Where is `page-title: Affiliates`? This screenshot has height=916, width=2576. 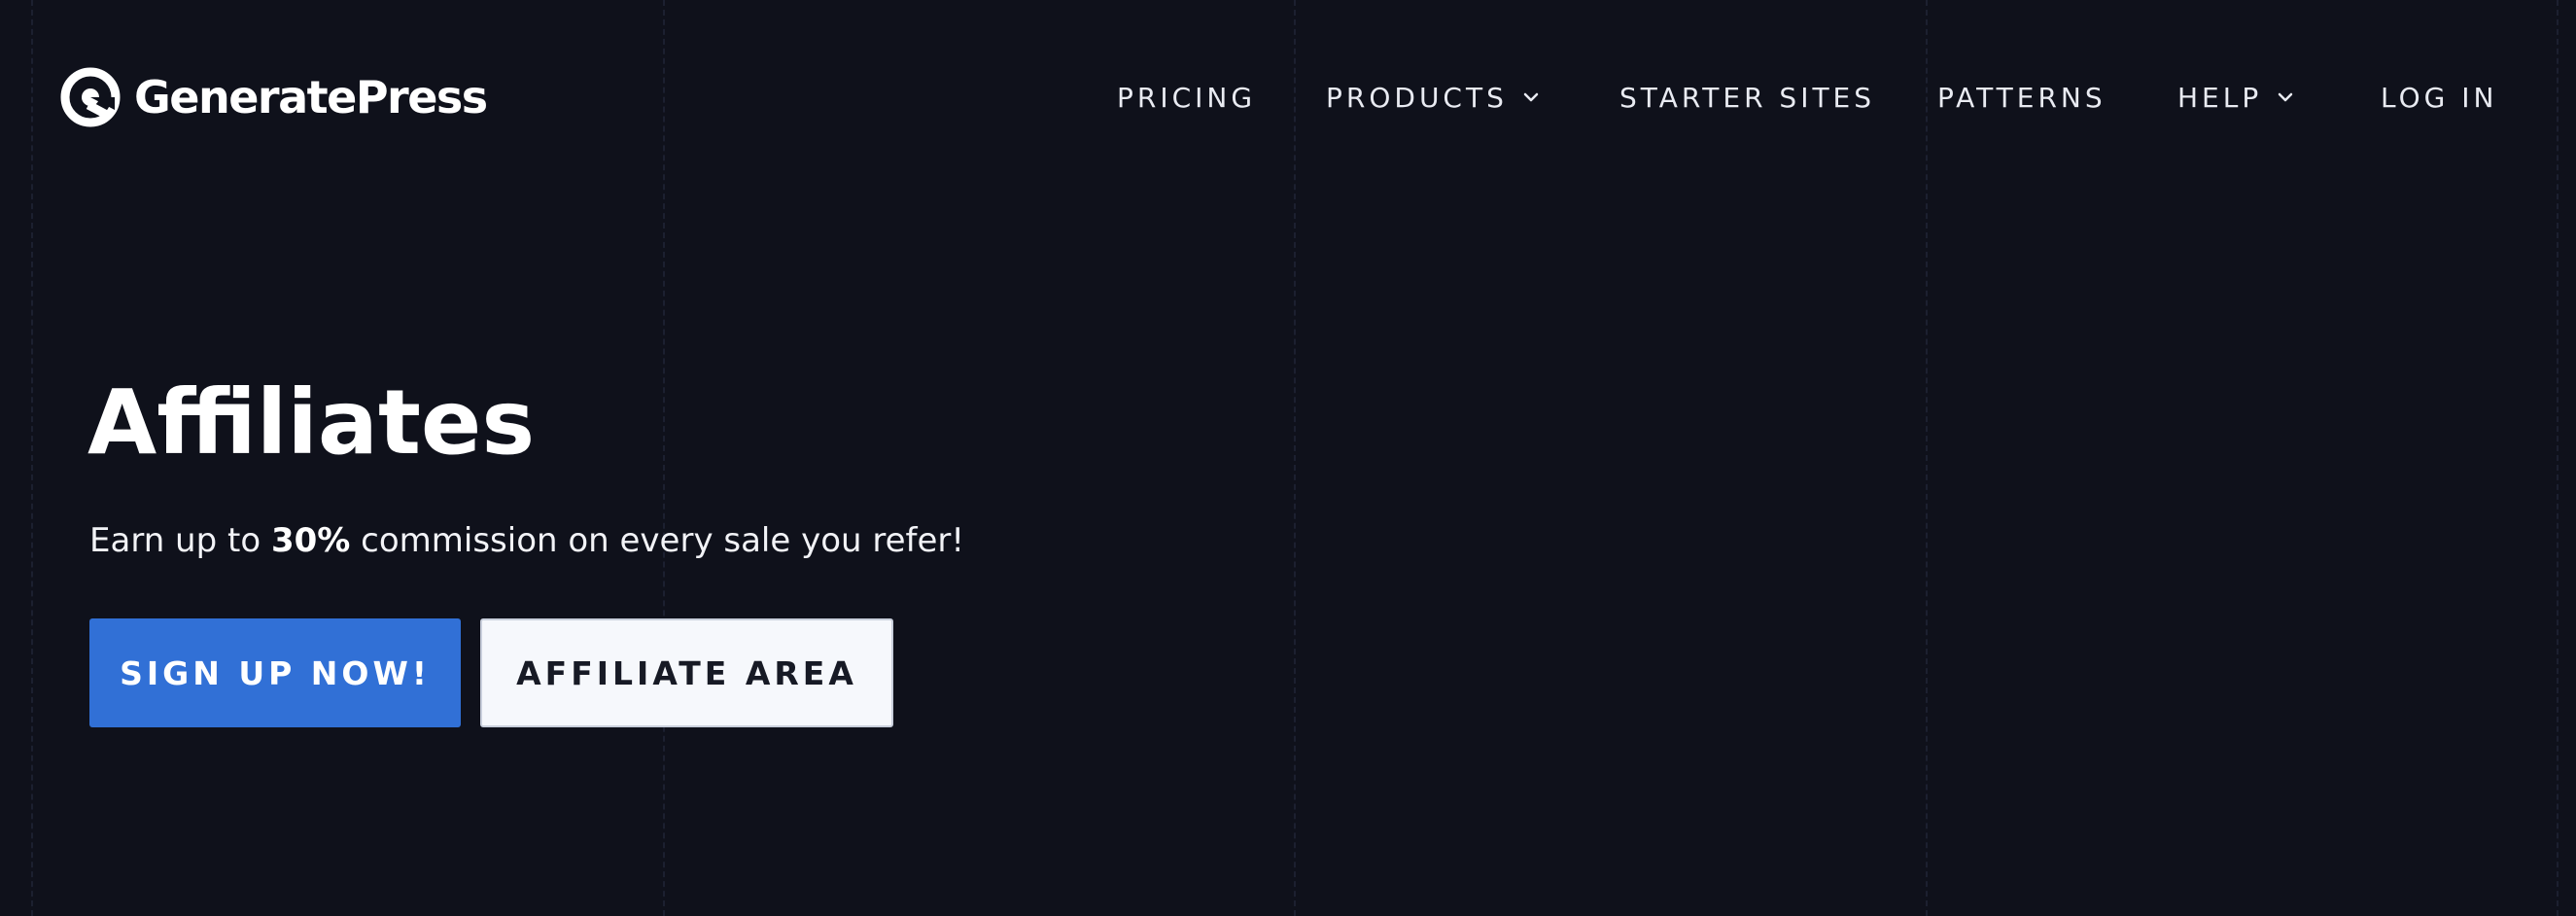 page-title: Affiliates is located at coordinates (311, 423).